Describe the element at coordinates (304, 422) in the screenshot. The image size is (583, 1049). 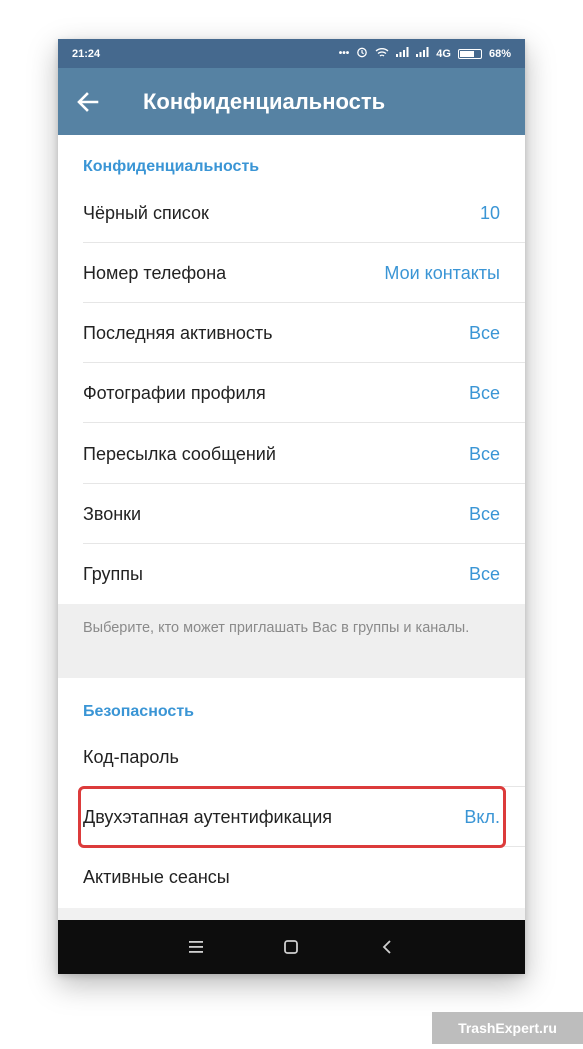
I see `divider` at that location.